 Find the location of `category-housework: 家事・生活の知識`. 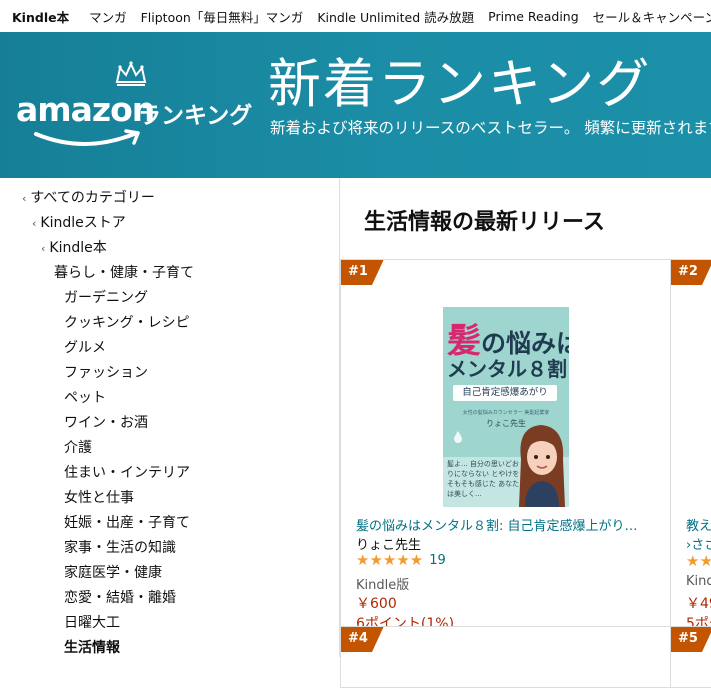

category-housework: 家事・生活の知識 is located at coordinates (120, 547).